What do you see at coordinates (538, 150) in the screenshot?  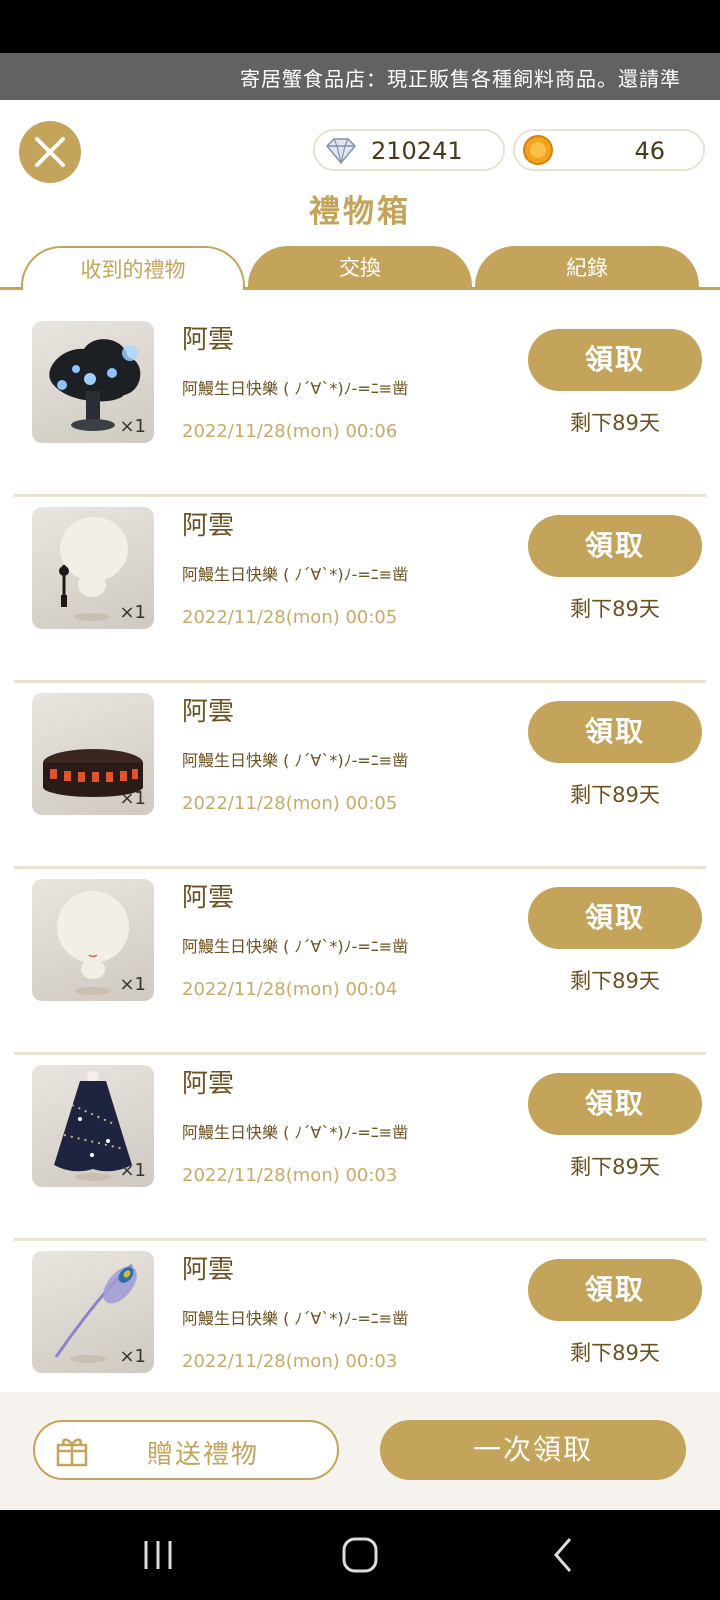 I see `coin-icon` at bounding box center [538, 150].